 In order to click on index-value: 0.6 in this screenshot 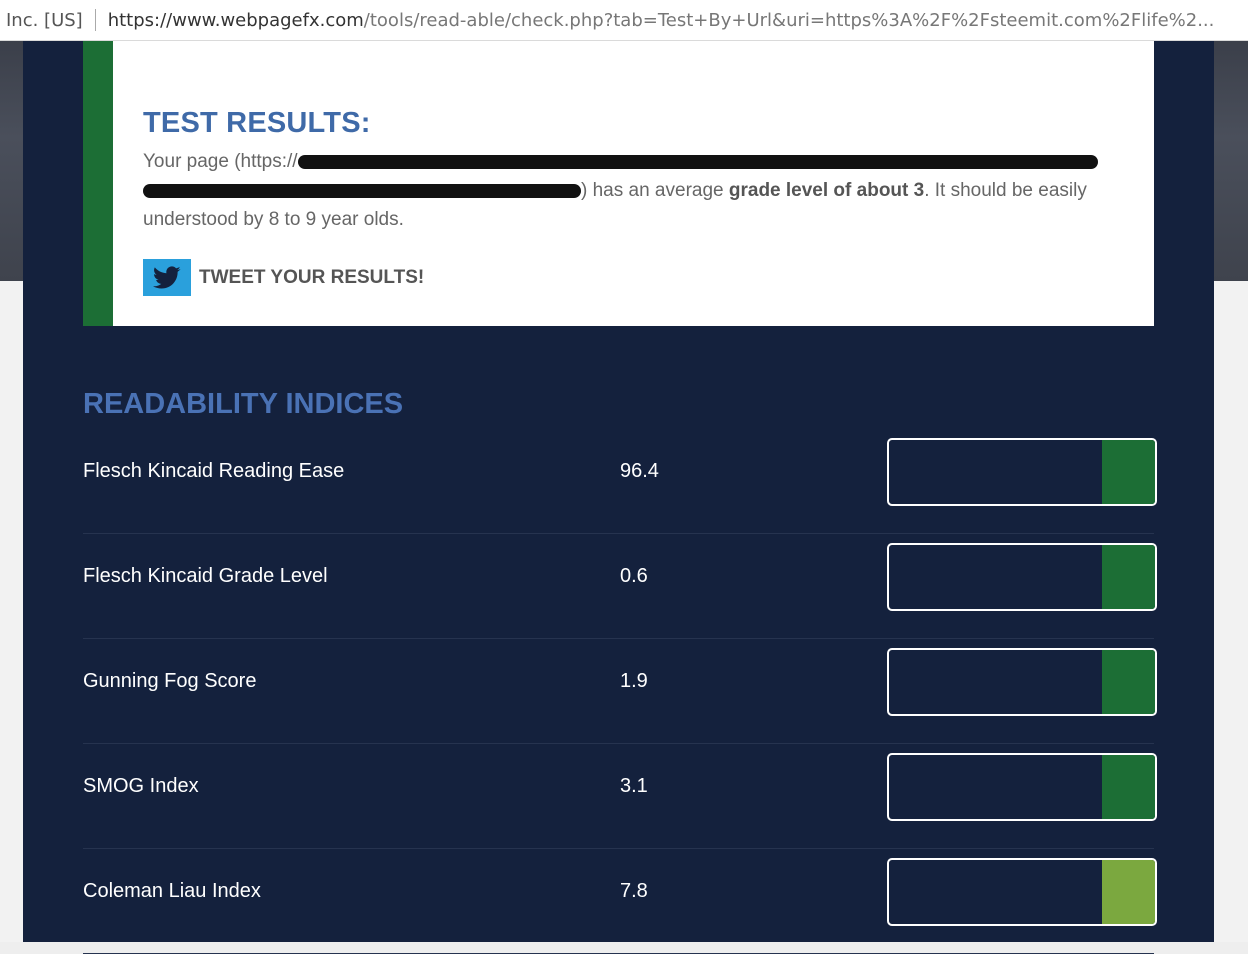, I will do `click(634, 576)`.